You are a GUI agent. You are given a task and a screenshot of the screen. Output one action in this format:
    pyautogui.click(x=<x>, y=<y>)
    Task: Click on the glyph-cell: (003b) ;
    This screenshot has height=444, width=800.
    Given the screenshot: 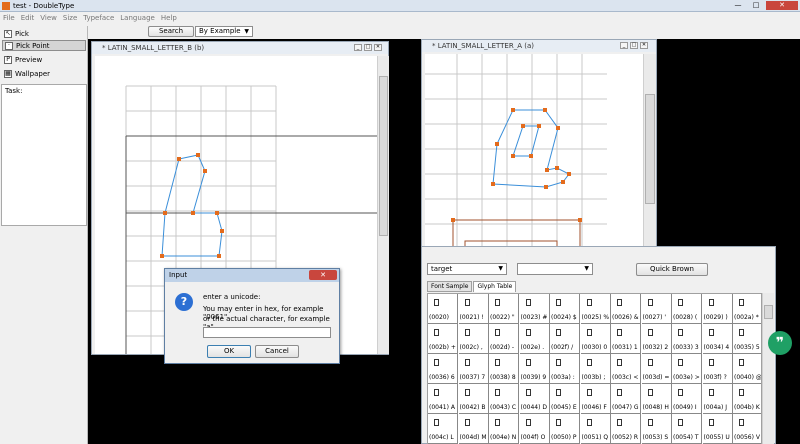 What is the action you would take?
    pyautogui.click(x=595, y=369)
    